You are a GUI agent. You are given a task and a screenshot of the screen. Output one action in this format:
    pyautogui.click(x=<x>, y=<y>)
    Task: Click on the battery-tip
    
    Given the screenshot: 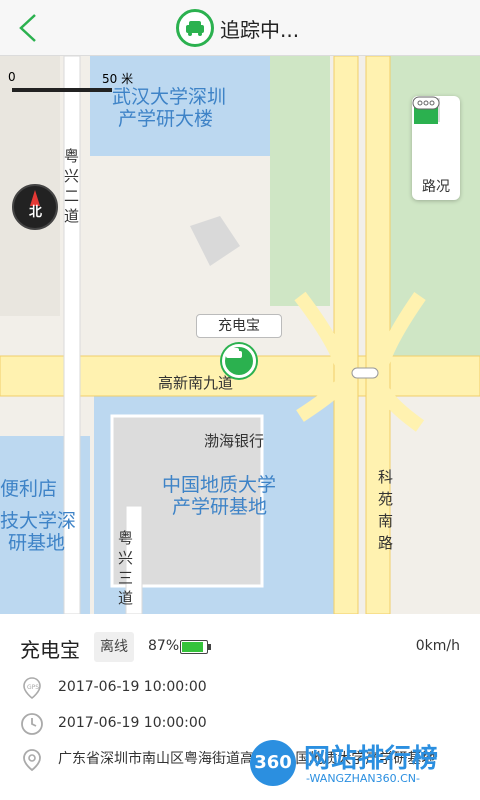 What is the action you would take?
    pyautogui.click(x=209, y=647)
    